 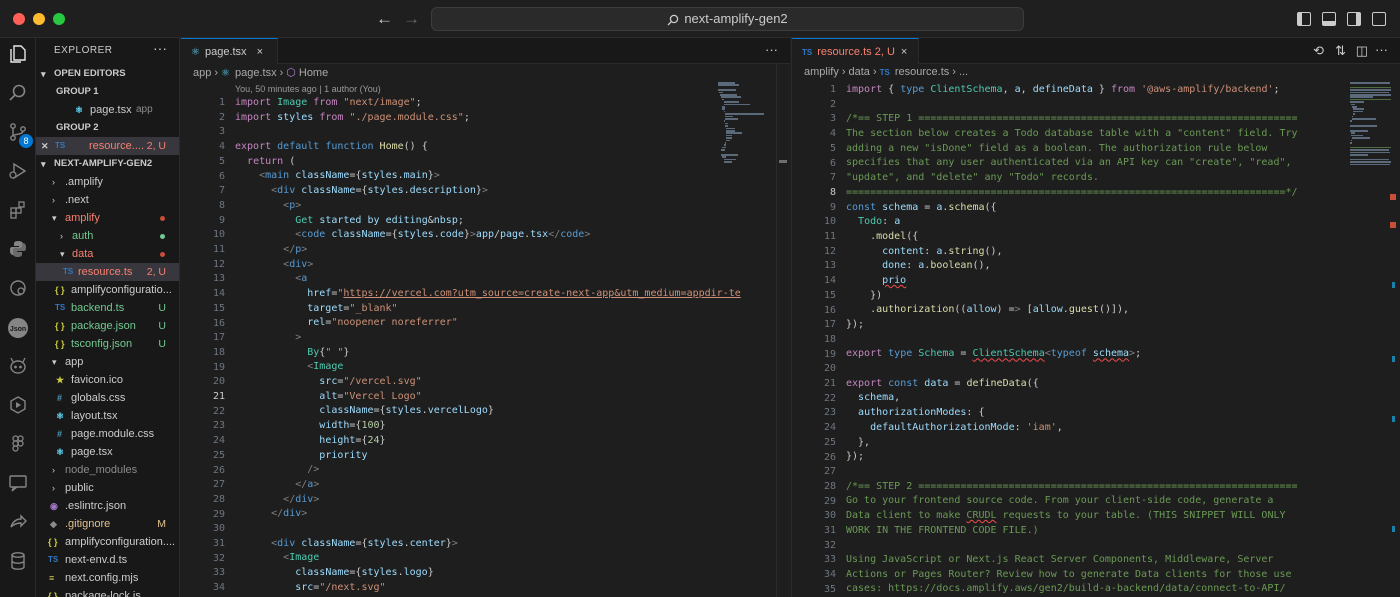 What do you see at coordinates (107, 452) in the screenshot?
I see `tree-file-page-tsx: ⚛ page.tsx` at bounding box center [107, 452].